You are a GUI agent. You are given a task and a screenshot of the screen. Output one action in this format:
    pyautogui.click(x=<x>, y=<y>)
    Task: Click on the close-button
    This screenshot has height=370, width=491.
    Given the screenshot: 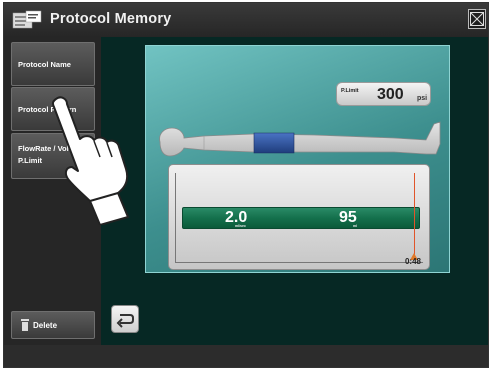 What is the action you would take?
    pyautogui.click(x=477, y=19)
    